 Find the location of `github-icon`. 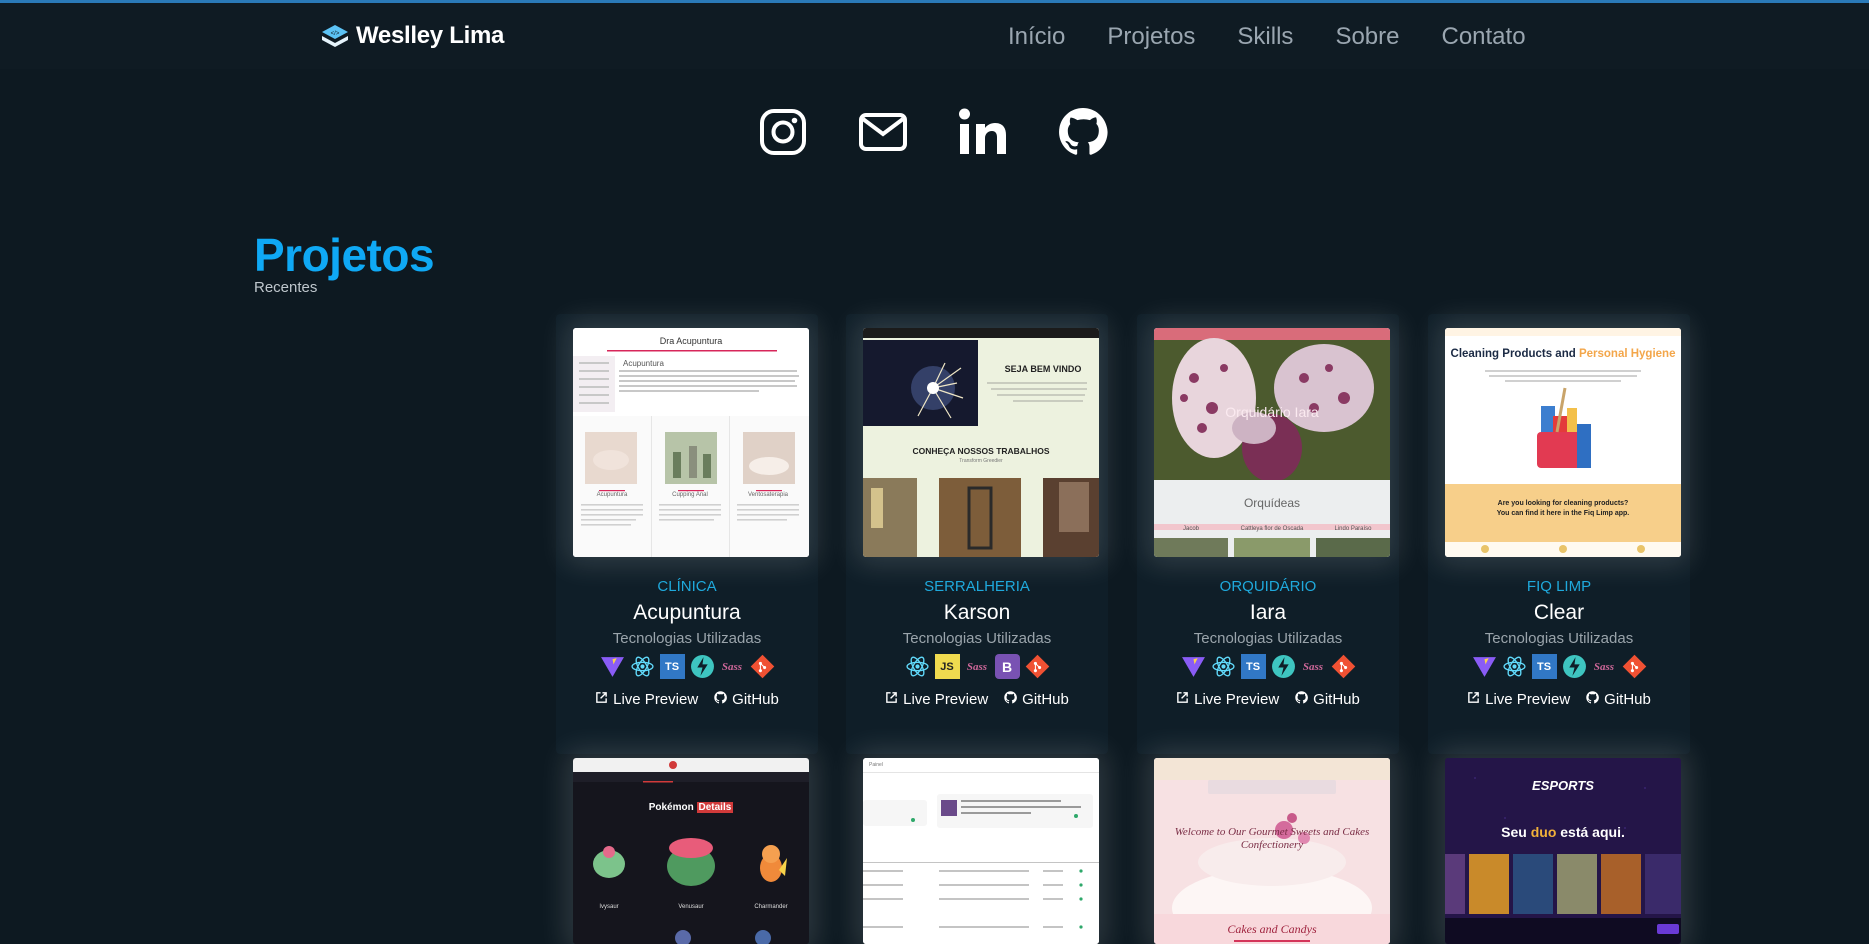

github-icon is located at coordinates (1083, 132).